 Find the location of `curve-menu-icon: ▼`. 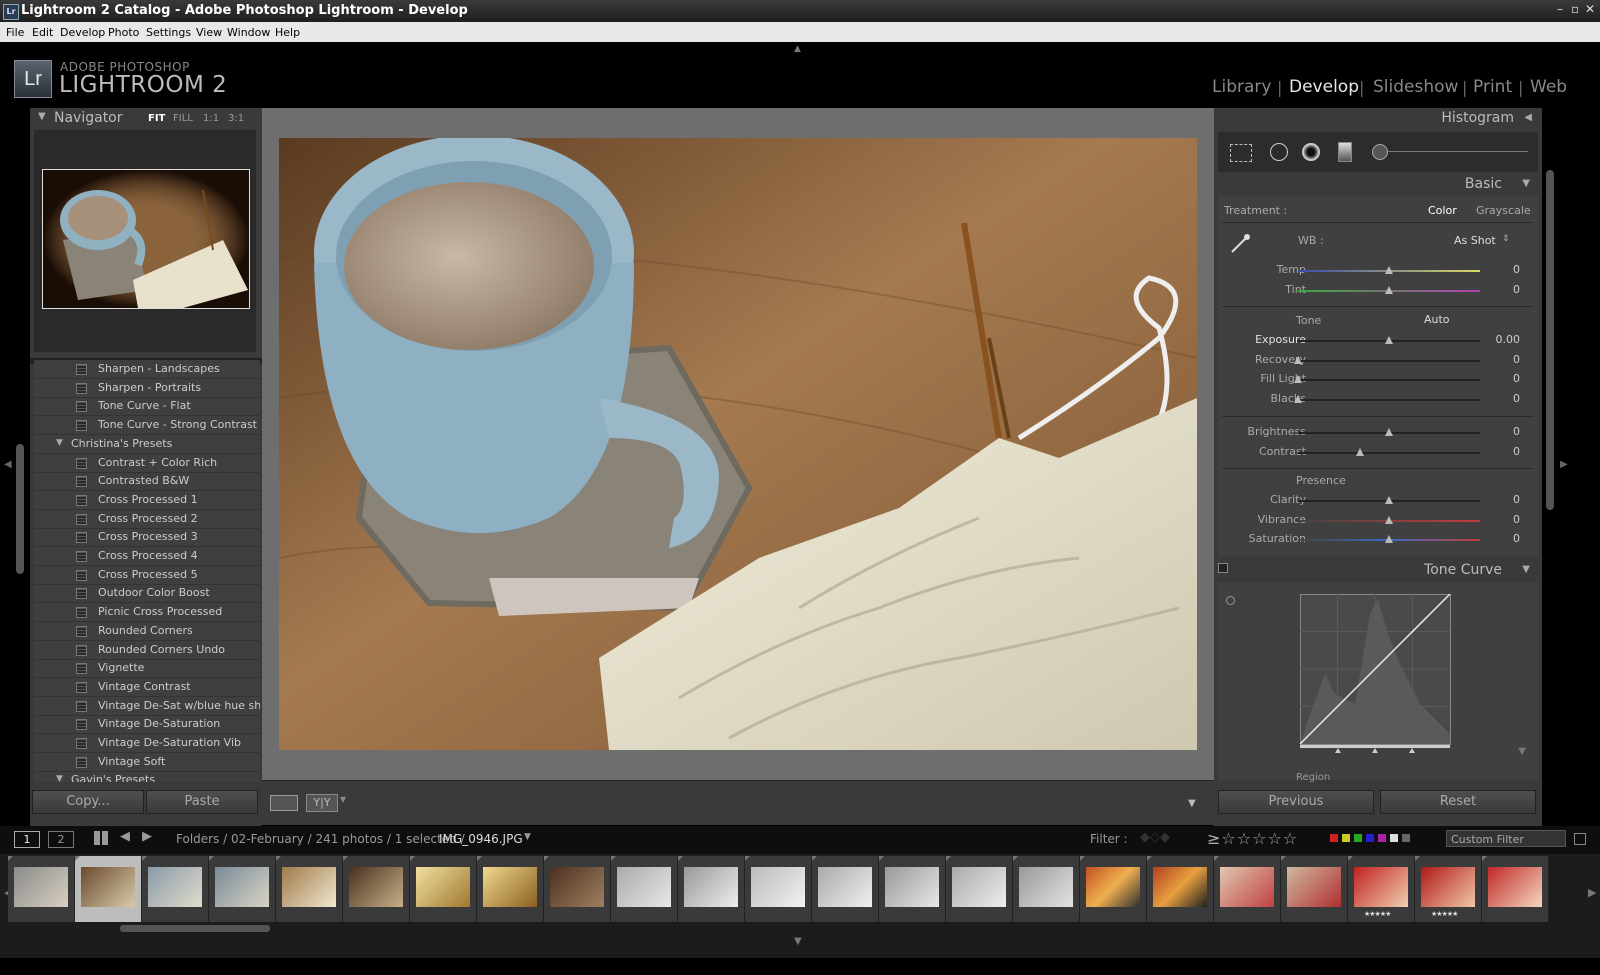

curve-menu-icon: ▼ is located at coordinates (1522, 751).